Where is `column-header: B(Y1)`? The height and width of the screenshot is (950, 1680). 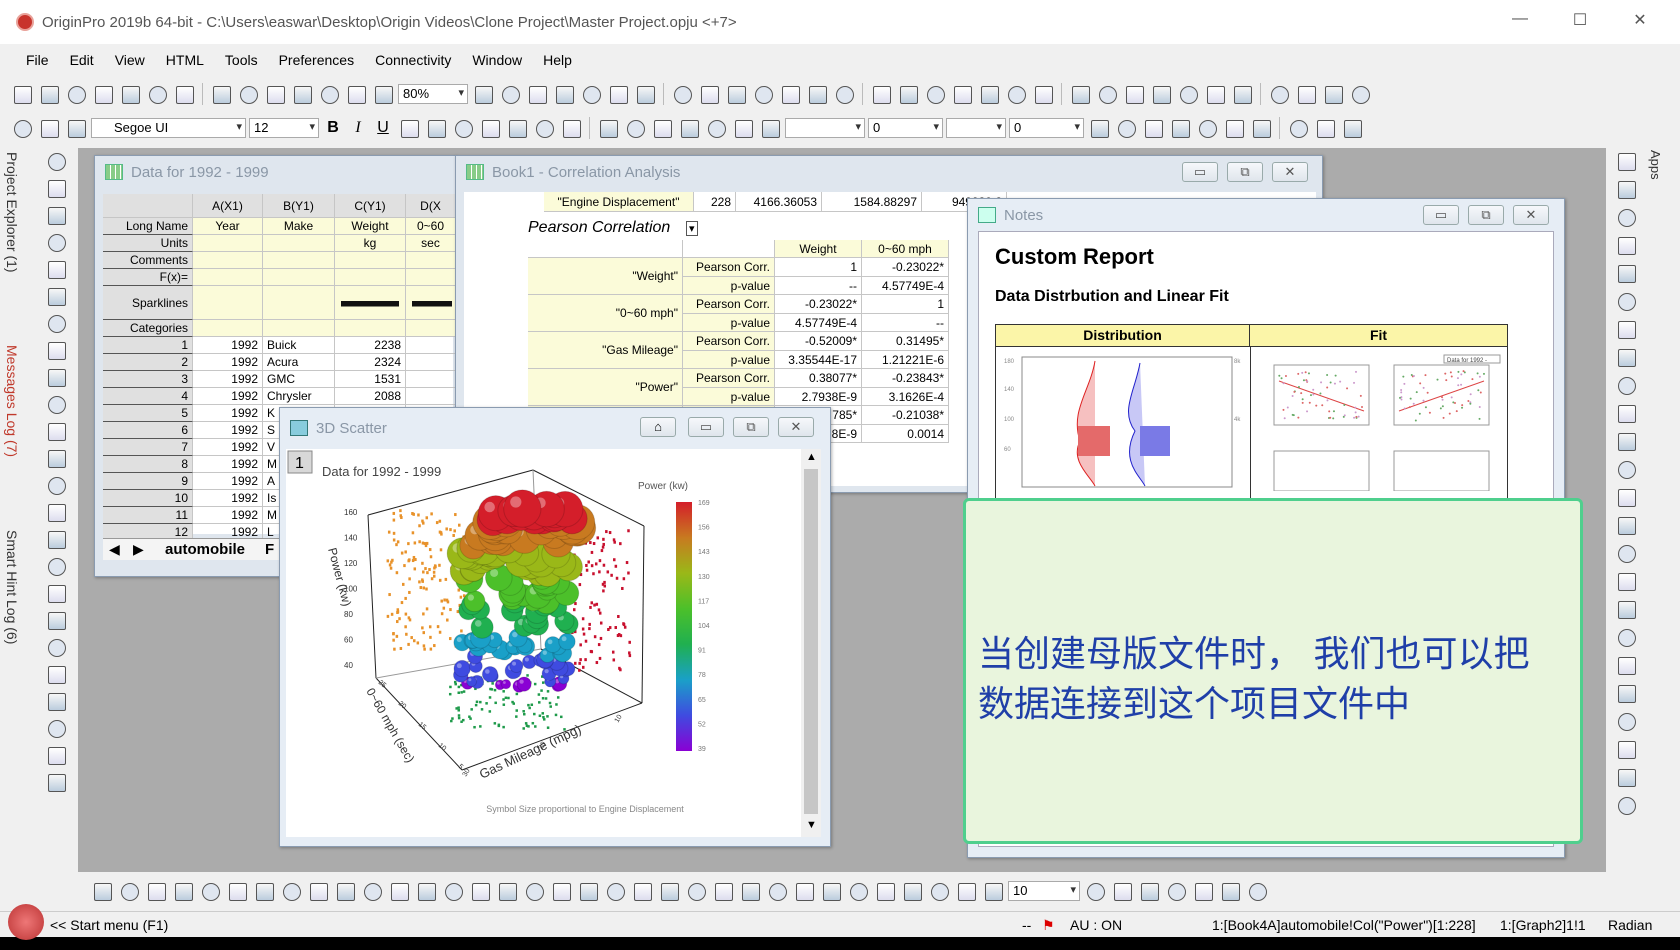 column-header: B(Y1) is located at coordinates (299, 206).